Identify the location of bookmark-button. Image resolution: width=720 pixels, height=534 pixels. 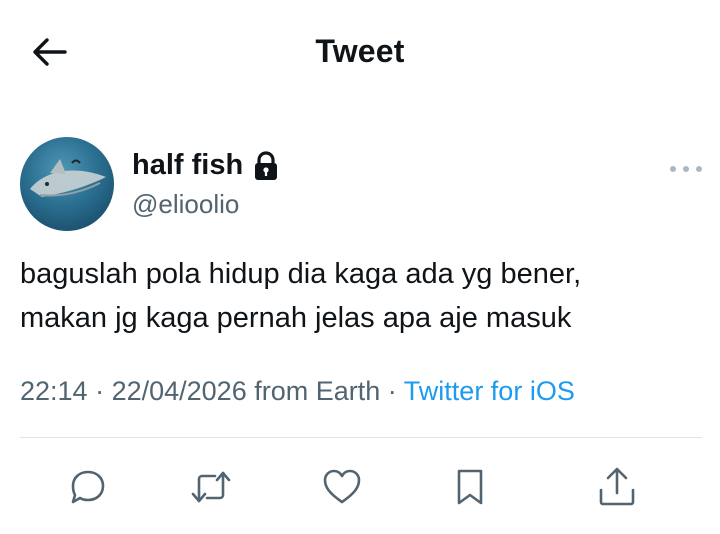
(470, 487).